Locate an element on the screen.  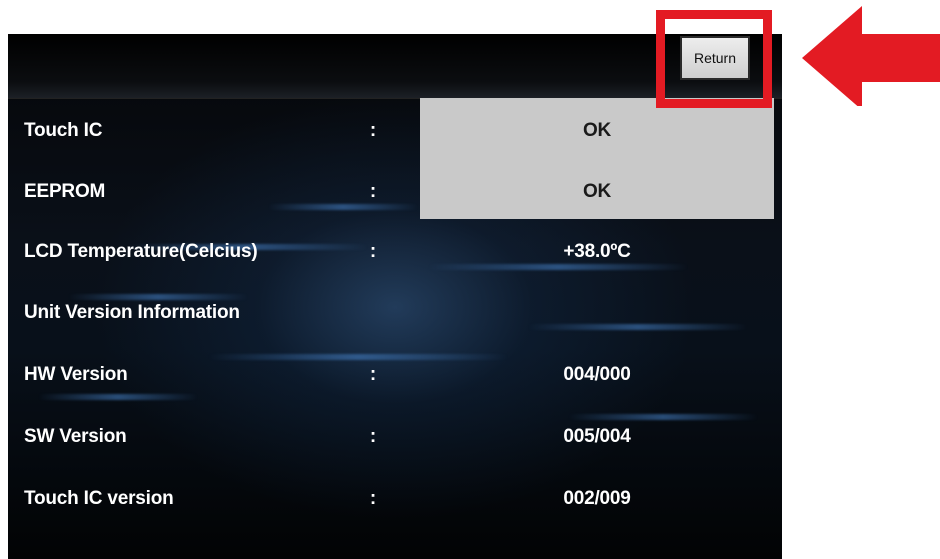
row-label: SW Version is located at coordinates (75, 436).